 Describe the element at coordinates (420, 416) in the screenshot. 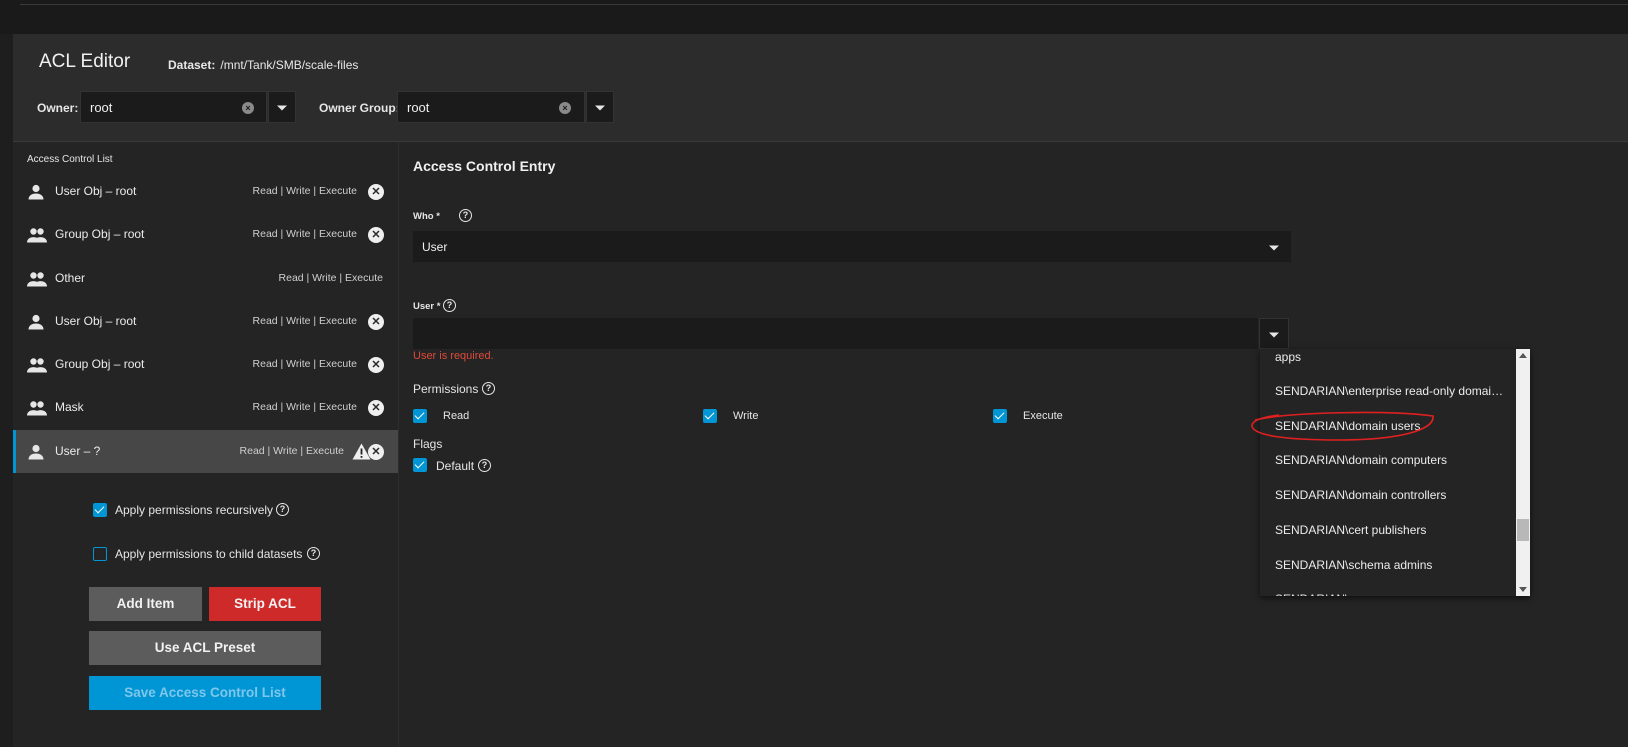

I see `read-checkbox` at that location.